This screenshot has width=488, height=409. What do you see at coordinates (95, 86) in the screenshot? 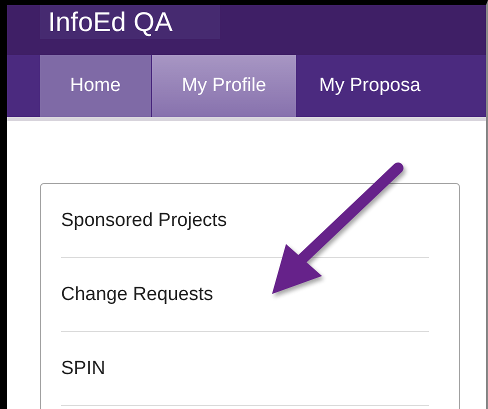
I see `nav-tab: Home` at bounding box center [95, 86].